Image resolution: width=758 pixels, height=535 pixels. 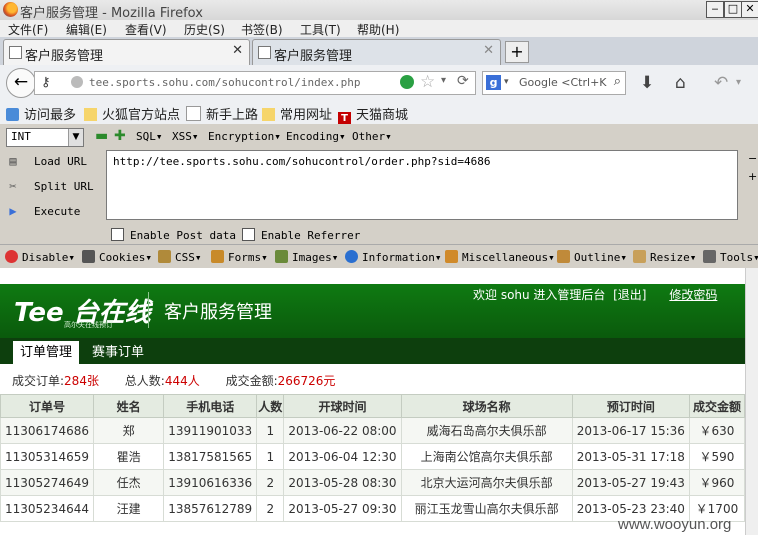 I want to click on webdev-tools: Tools▾, so click(x=730, y=257).